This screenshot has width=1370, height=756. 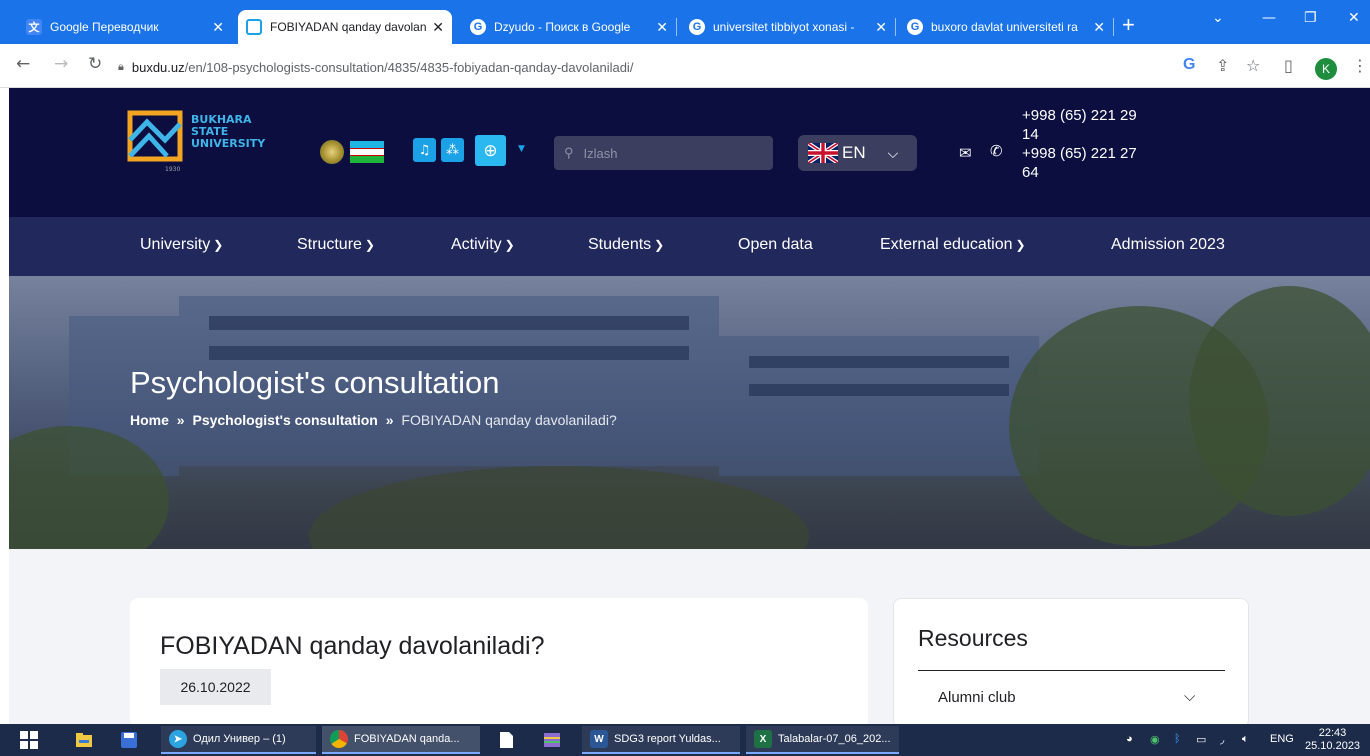 I want to click on nav-label: Admission 2023, so click(x=1168, y=244).